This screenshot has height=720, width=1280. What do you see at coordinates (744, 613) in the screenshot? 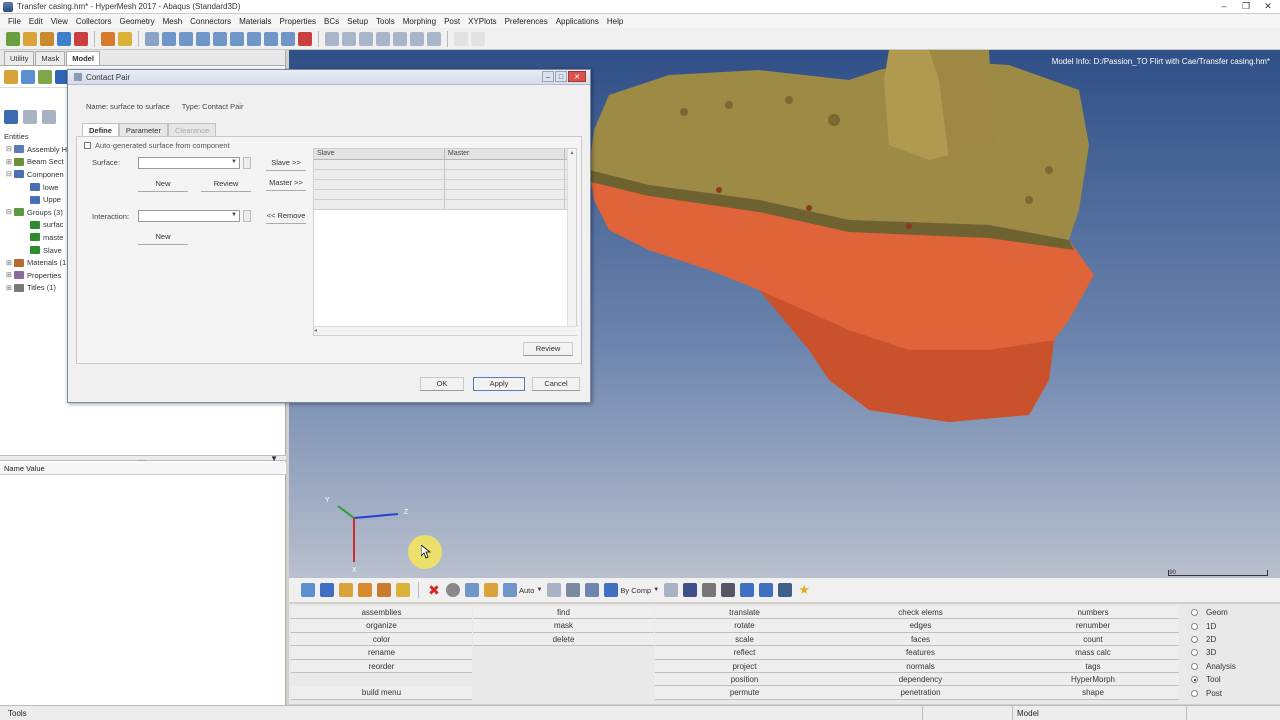
I see `translate-button: translate` at bounding box center [744, 613].